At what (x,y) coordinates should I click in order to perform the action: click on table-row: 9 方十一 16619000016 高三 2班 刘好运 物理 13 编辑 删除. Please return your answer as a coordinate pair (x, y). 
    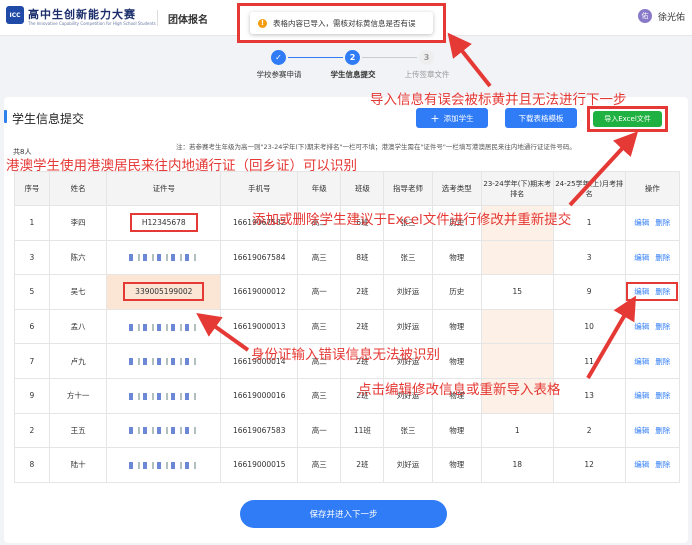
    Looking at the image, I should click on (347, 395).